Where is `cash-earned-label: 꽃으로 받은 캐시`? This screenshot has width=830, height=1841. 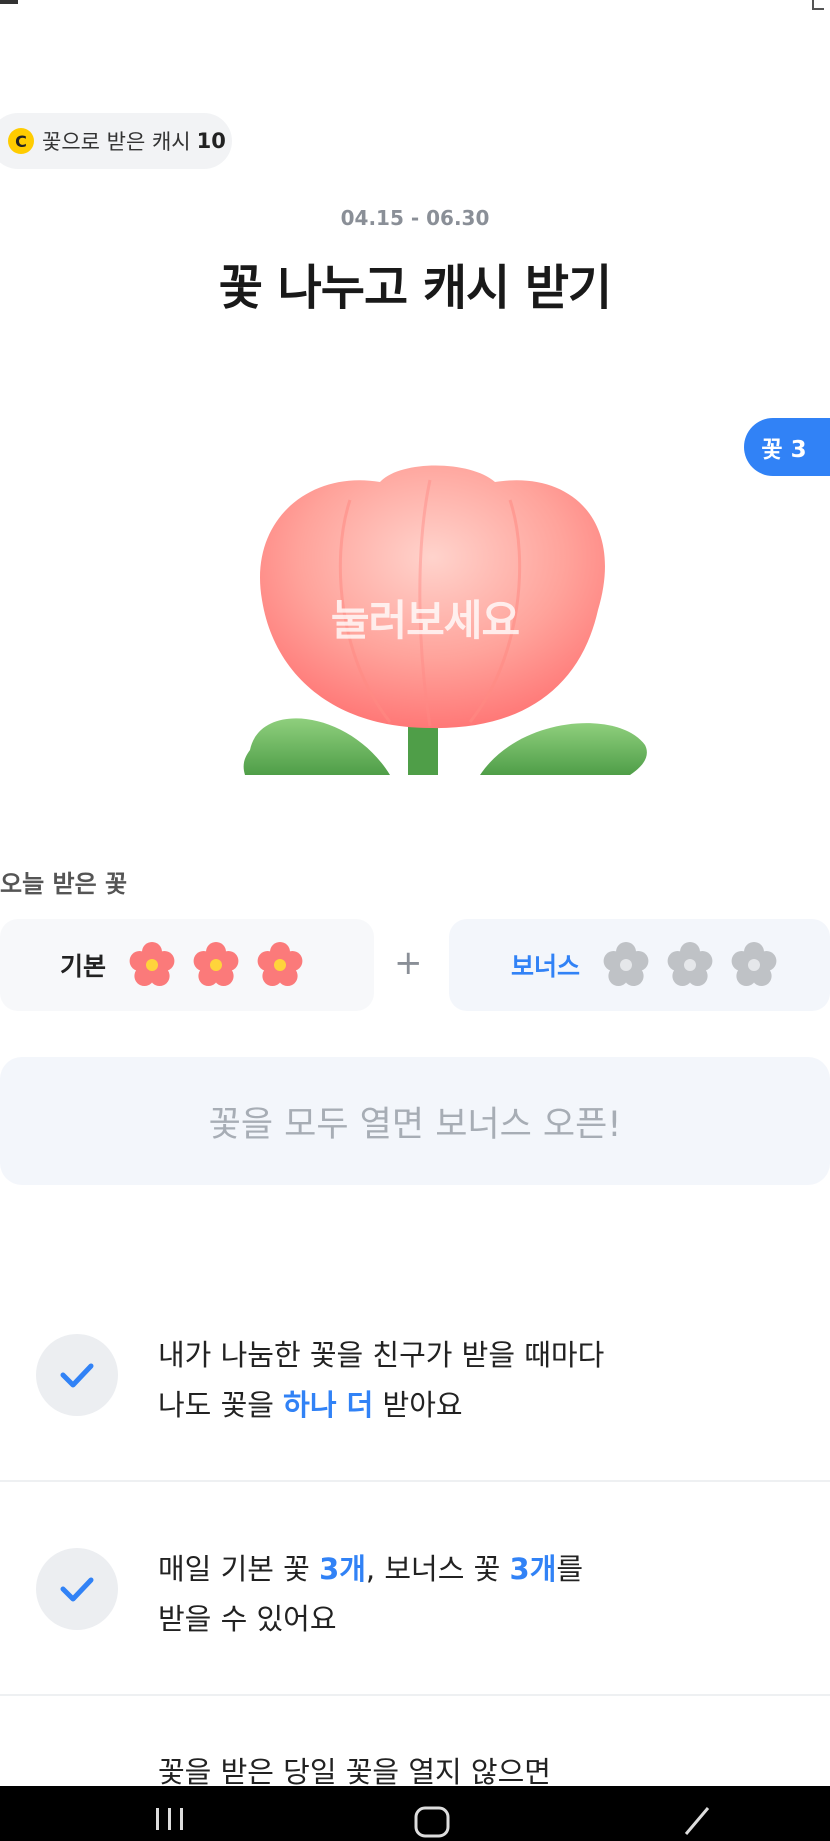
cash-earned-label: 꽃으로 받은 캐시 is located at coordinates (116, 142).